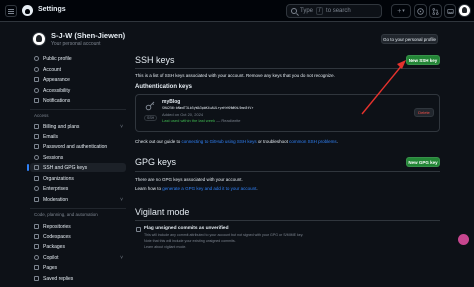 The image size is (474, 287). I want to click on sidebar-item-accessibility: Accessibility, so click(78, 90).